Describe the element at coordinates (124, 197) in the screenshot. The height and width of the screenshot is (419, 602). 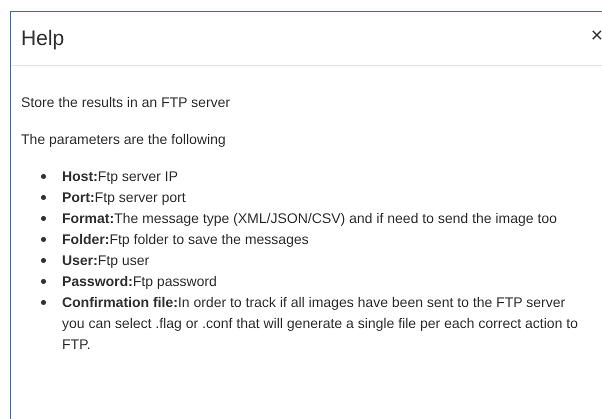
I see `parameter-description: Port:Ftp server port` at that location.